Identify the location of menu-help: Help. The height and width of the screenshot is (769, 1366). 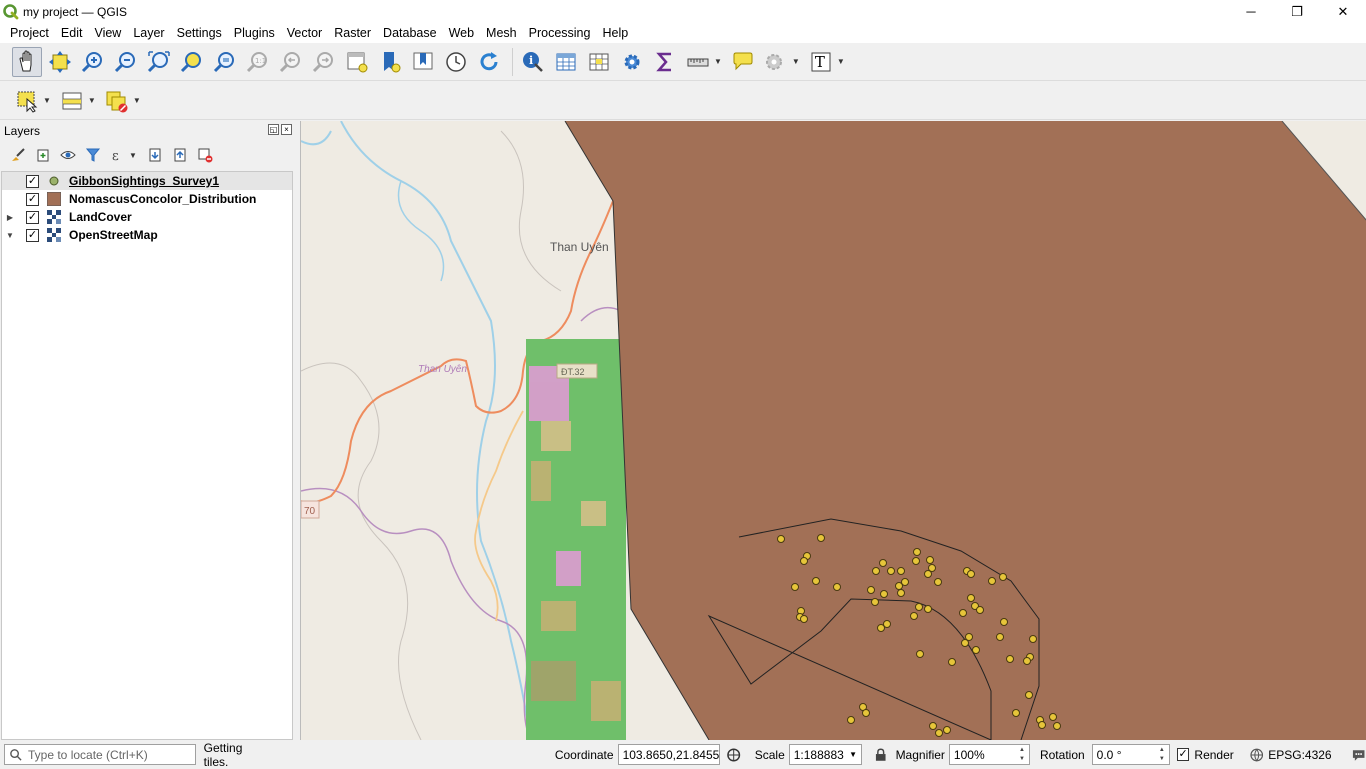
(615, 33).